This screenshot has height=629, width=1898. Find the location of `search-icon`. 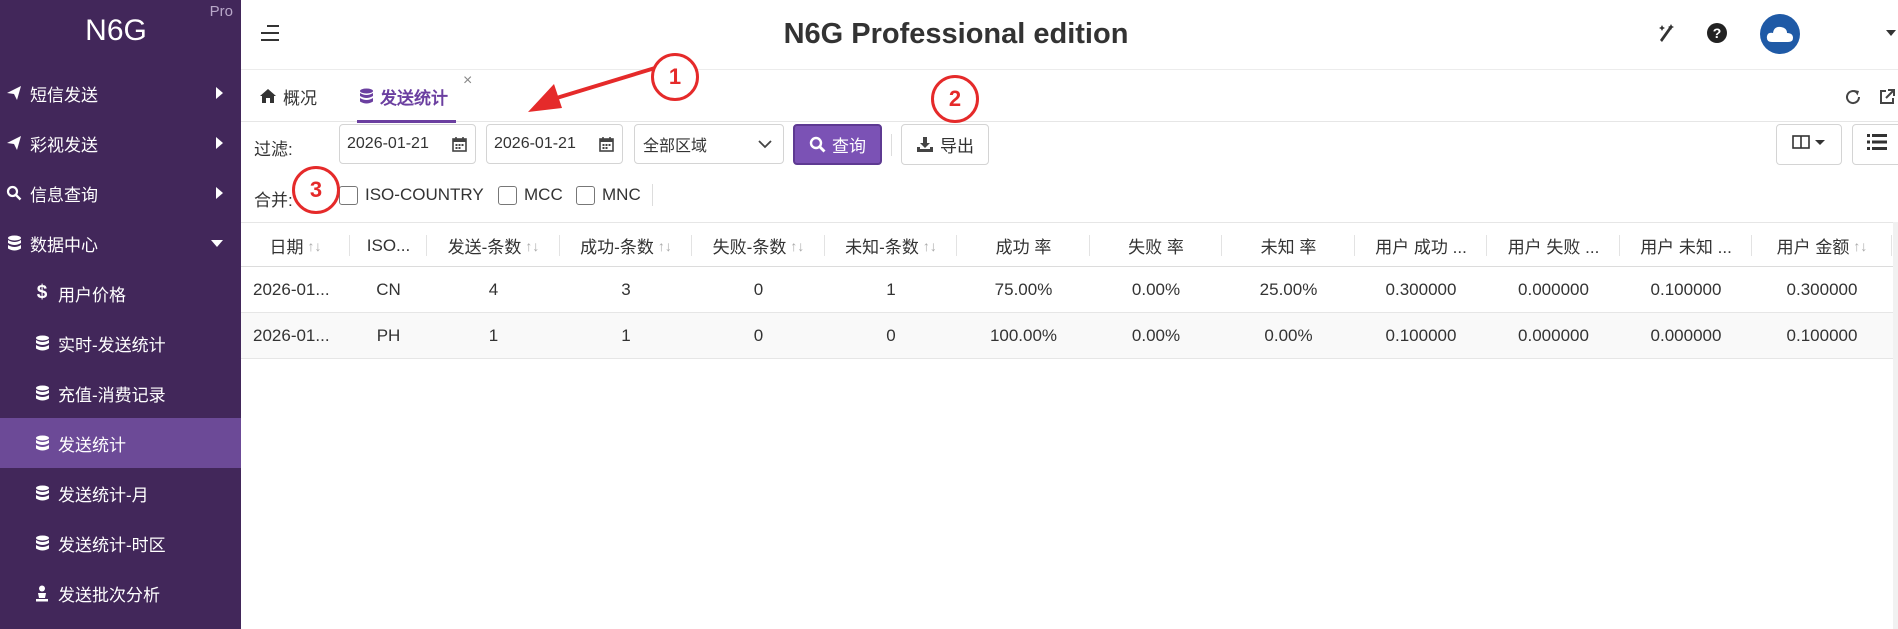

search-icon is located at coordinates (817, 144).